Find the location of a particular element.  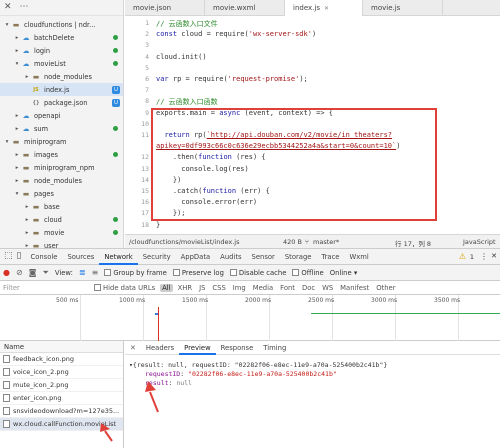

request-arrow-head is located at coordinates (105, 427).